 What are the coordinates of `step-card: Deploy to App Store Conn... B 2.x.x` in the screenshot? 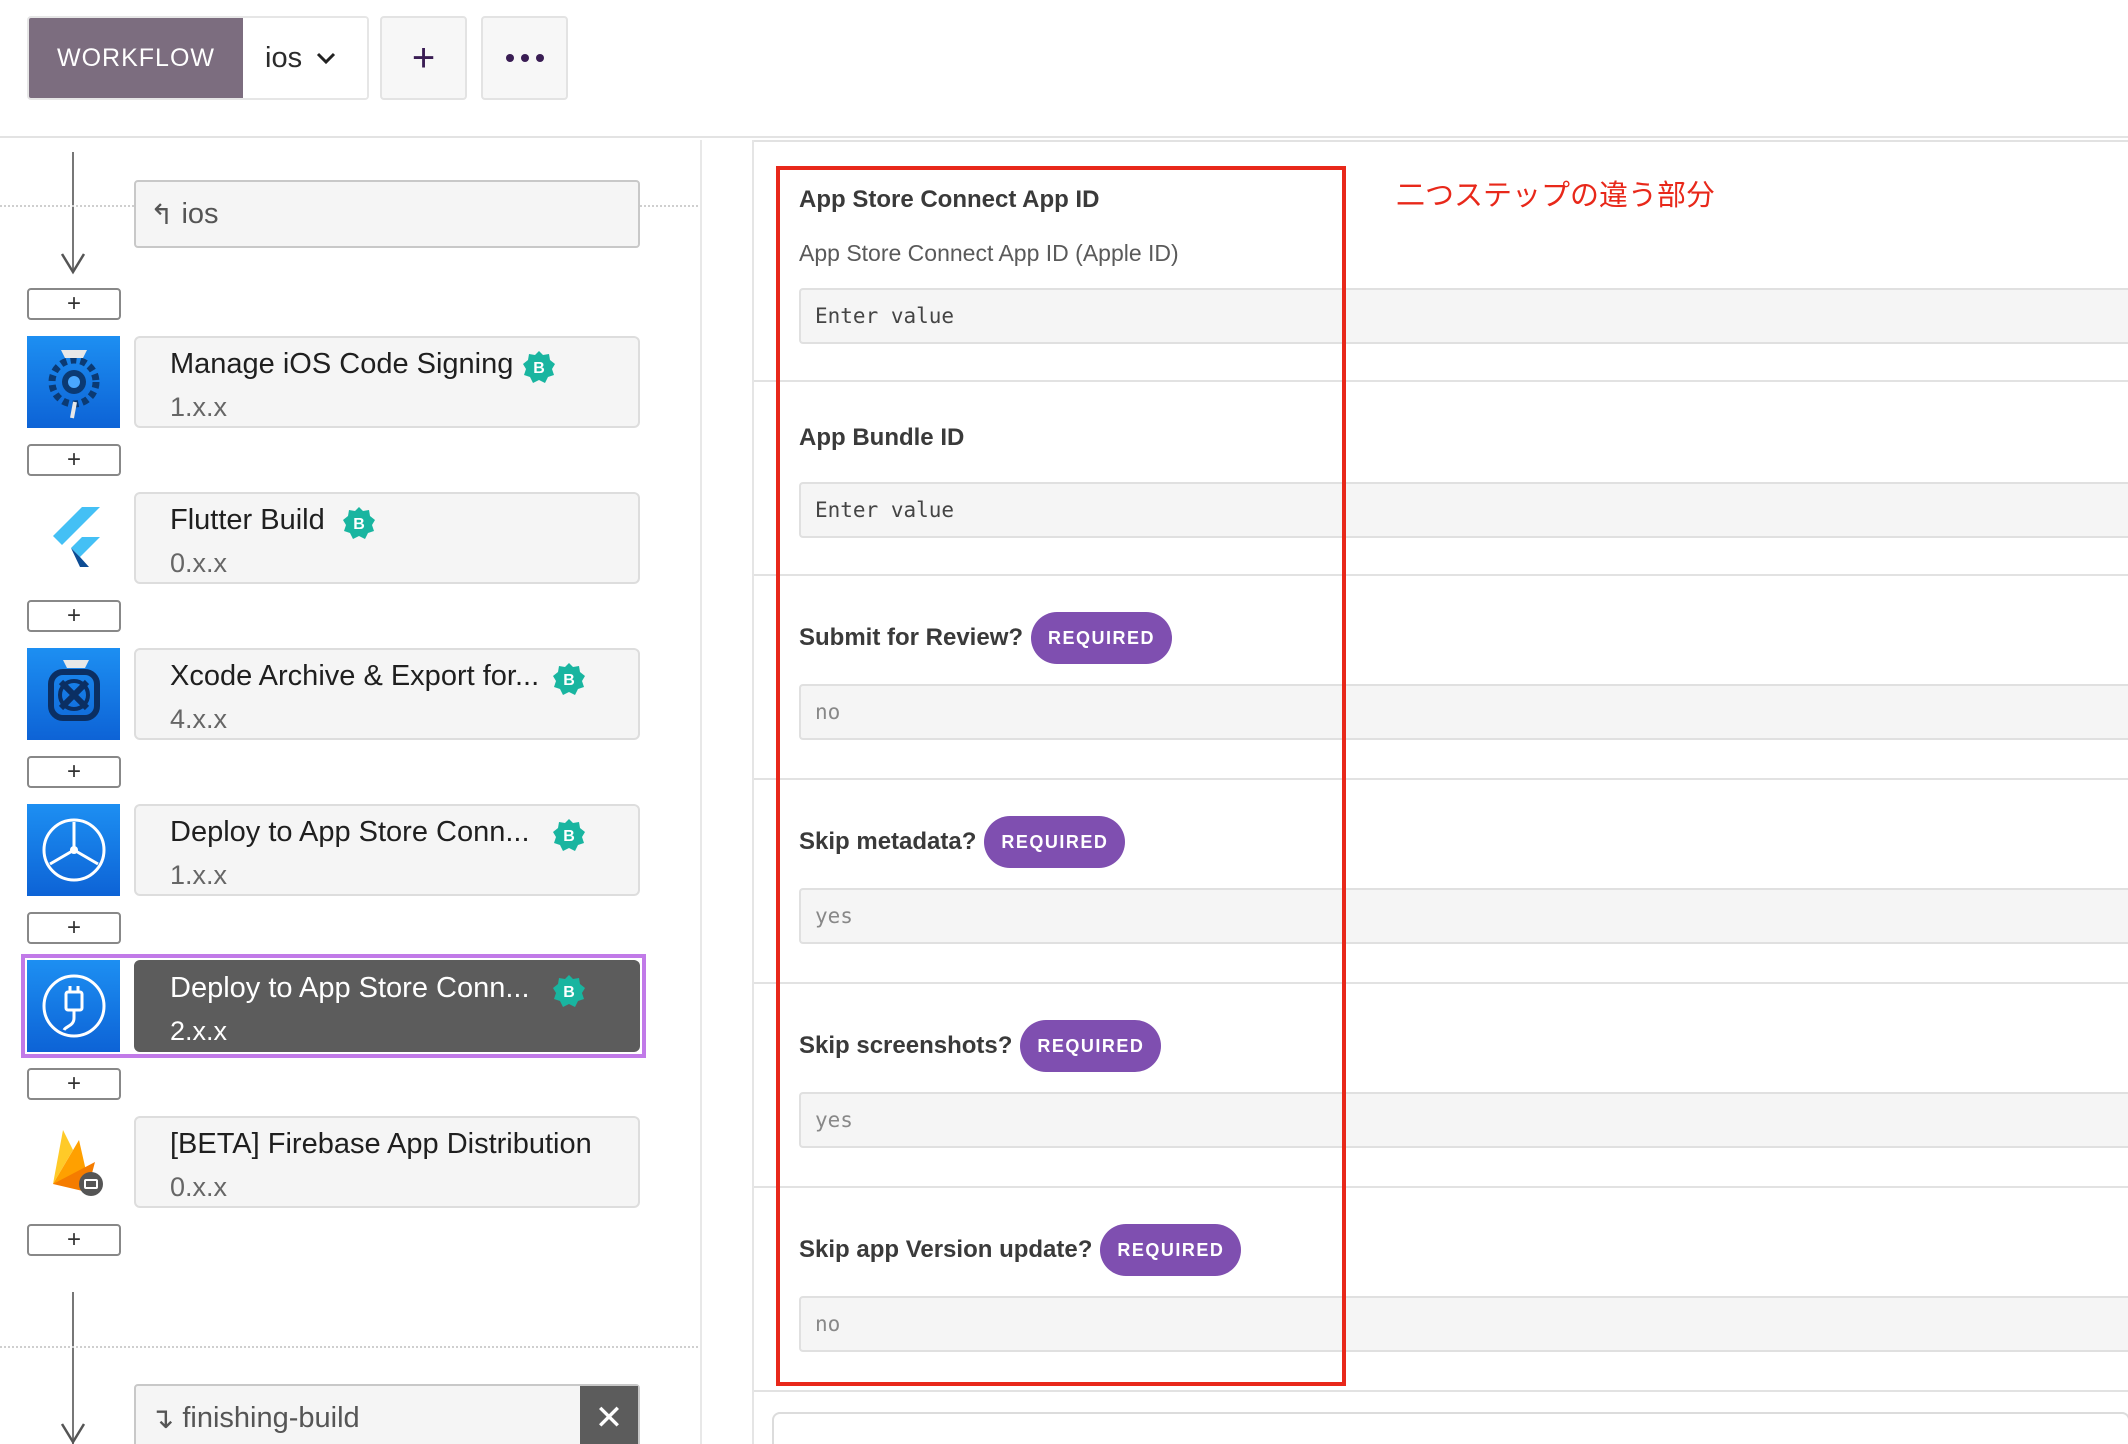 It's located at (387, 1006).